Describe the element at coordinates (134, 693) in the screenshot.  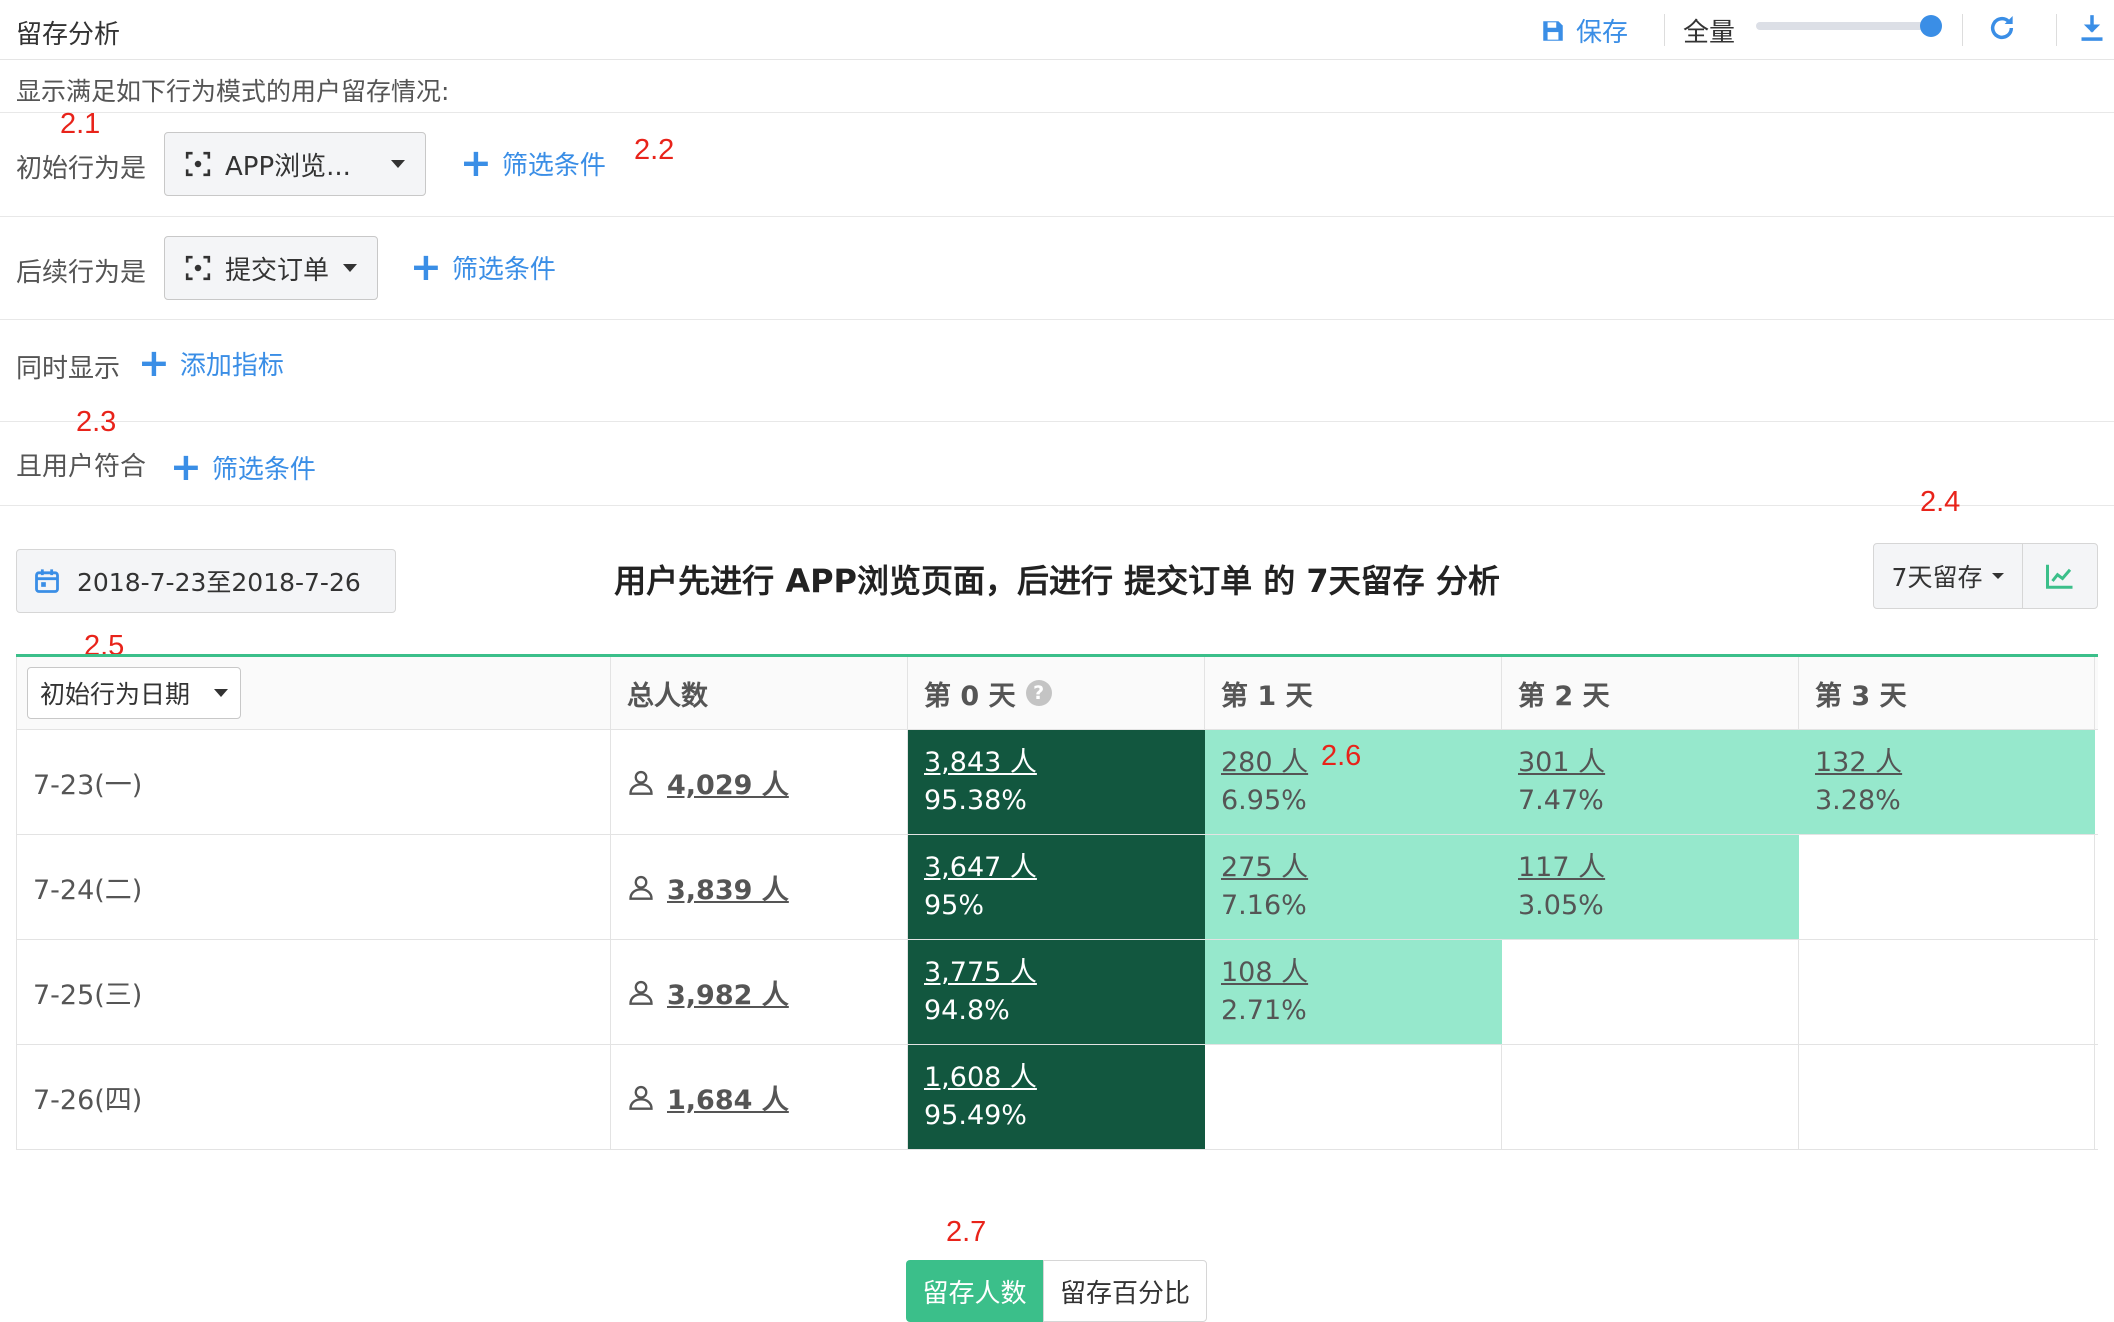
I see `group-by-select: 初始行为日期` at that location.